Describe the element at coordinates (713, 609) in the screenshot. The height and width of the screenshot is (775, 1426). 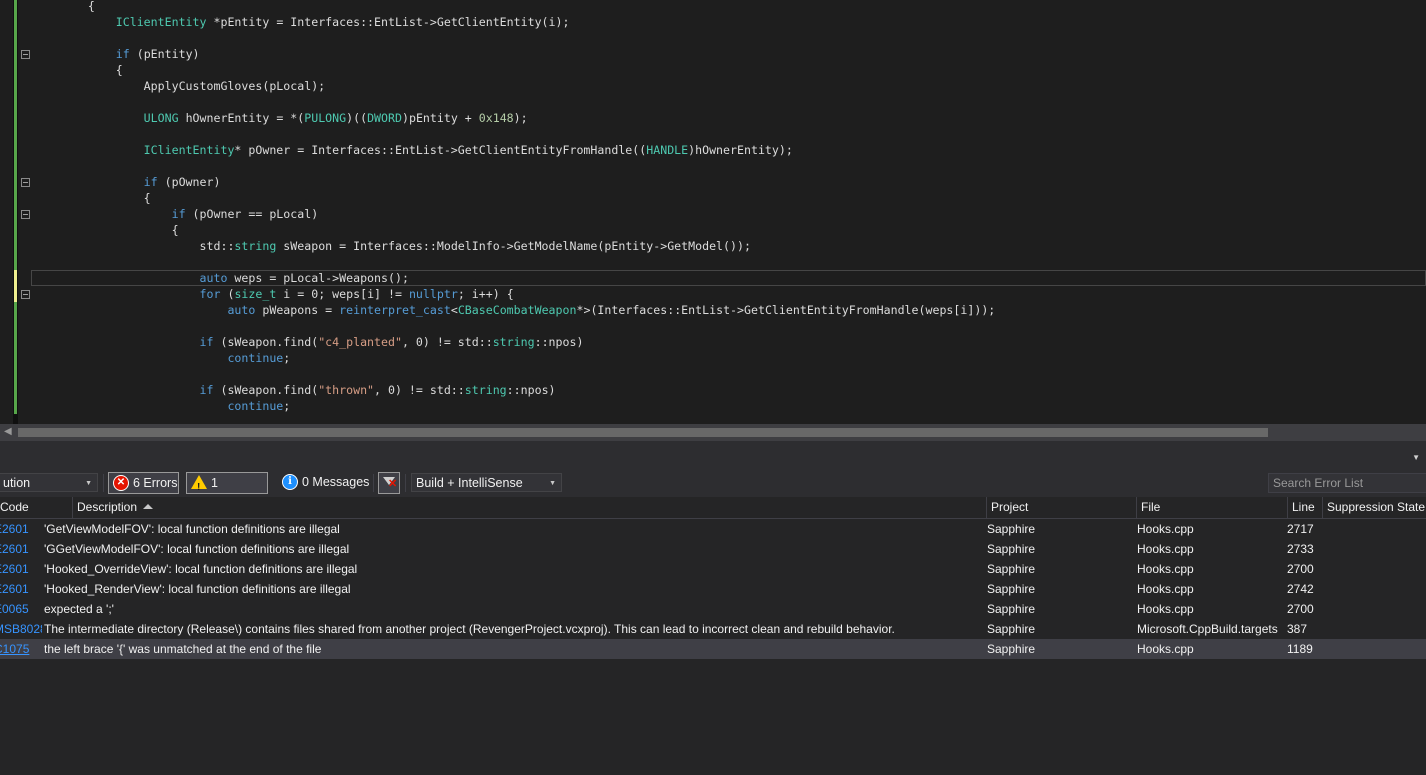
I see `table-row: E0065expected a ';' Sapphire Hooks.cpp 2700` at that location.